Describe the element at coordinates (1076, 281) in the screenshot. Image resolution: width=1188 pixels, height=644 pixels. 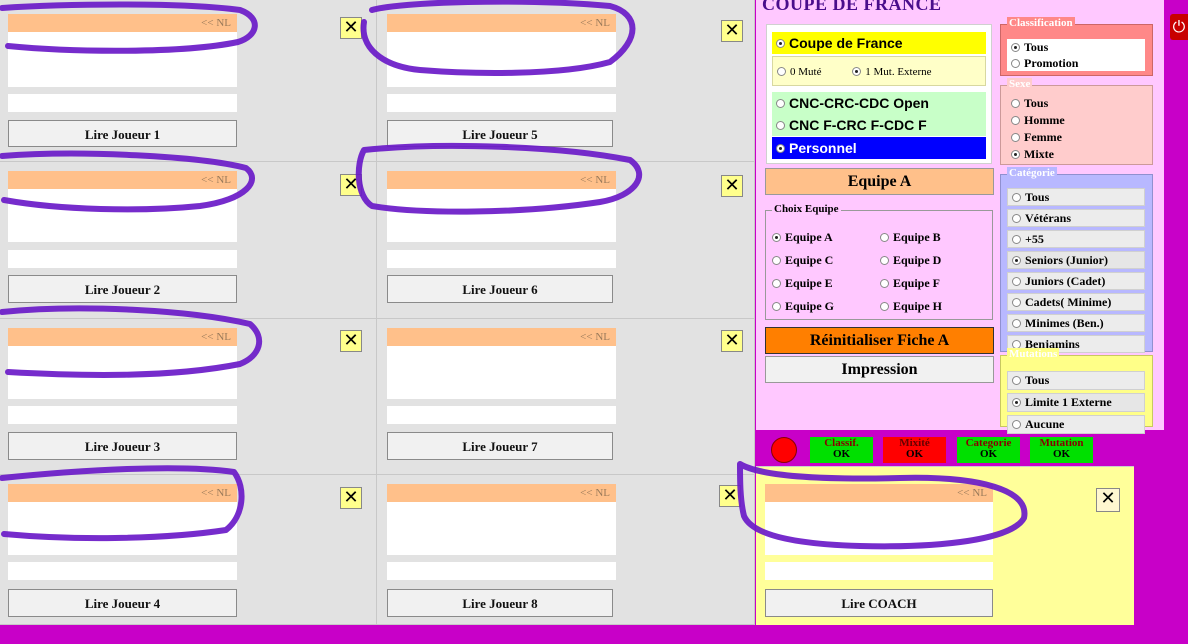
I see `filter-option: Juniors (Cadet)` at that location.